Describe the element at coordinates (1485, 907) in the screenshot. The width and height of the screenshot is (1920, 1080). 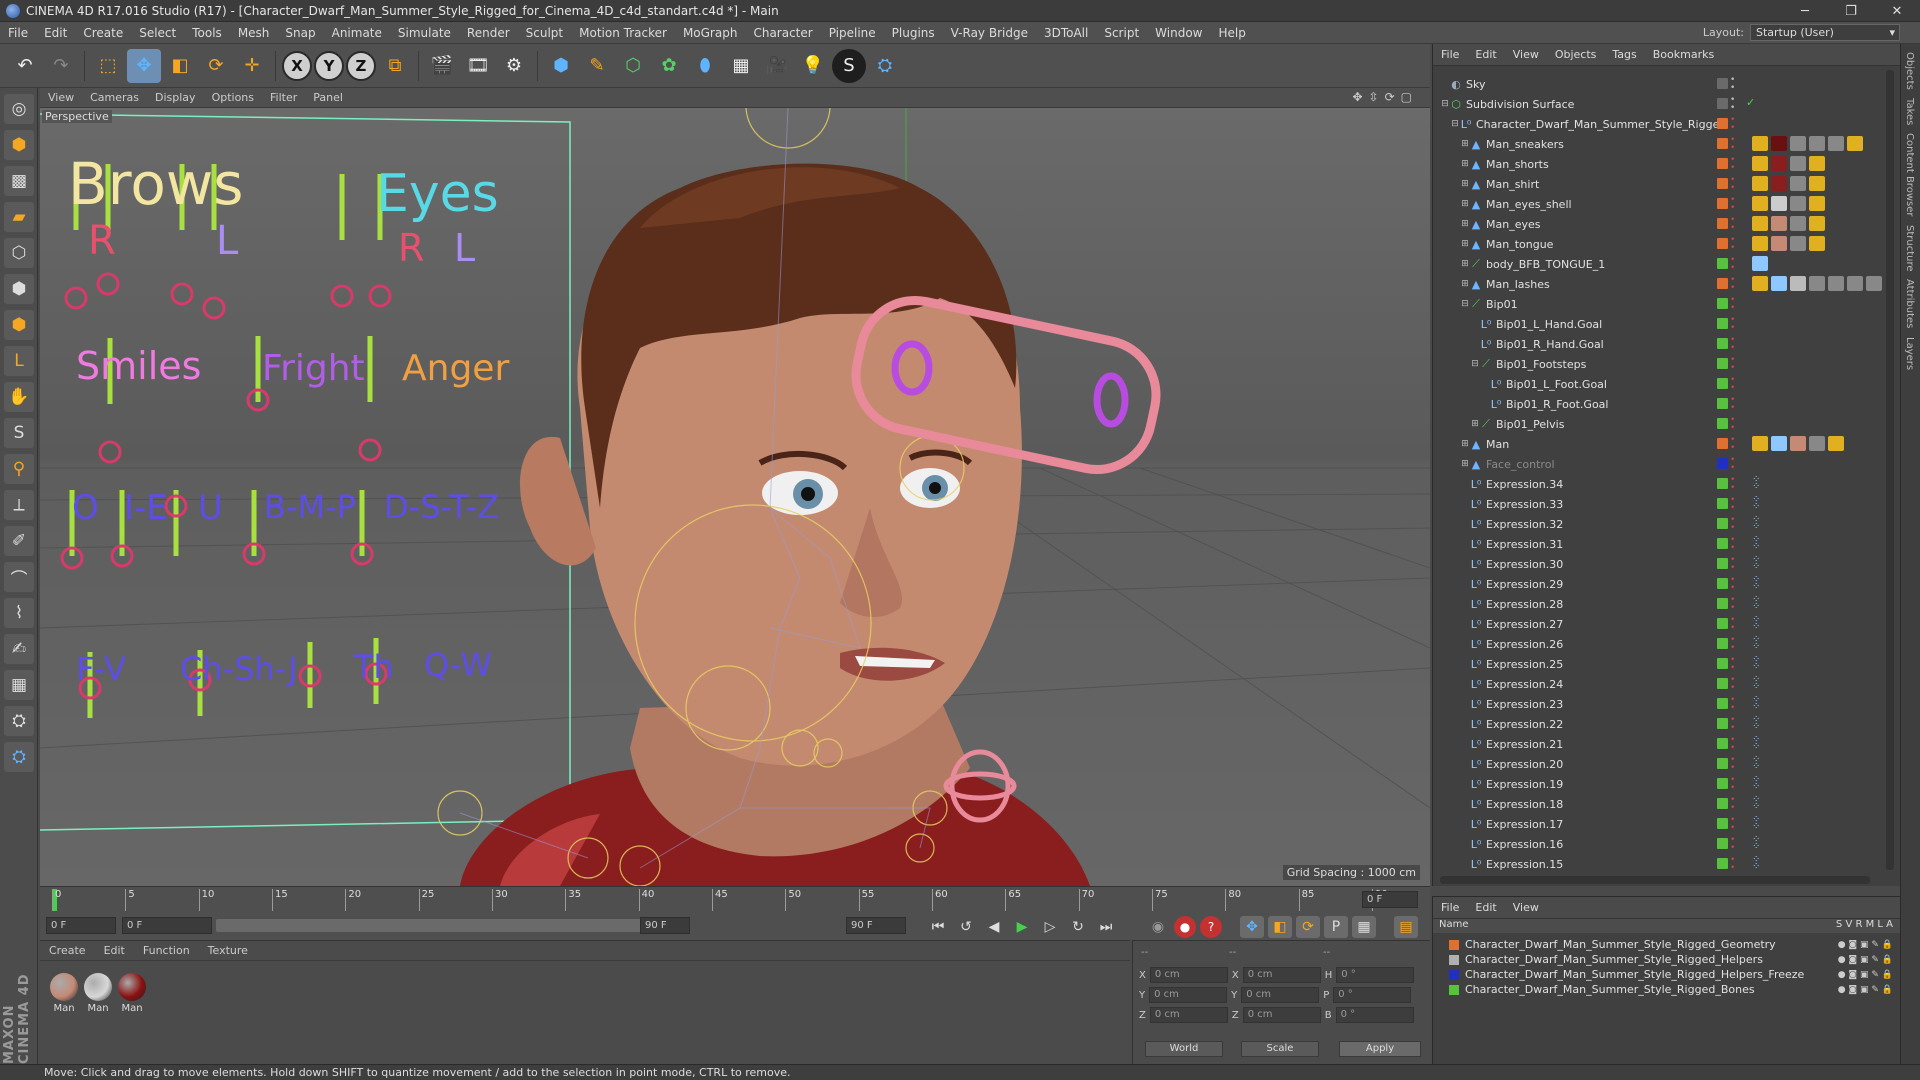
I see `layer-menu-edit: Edit` at that location.